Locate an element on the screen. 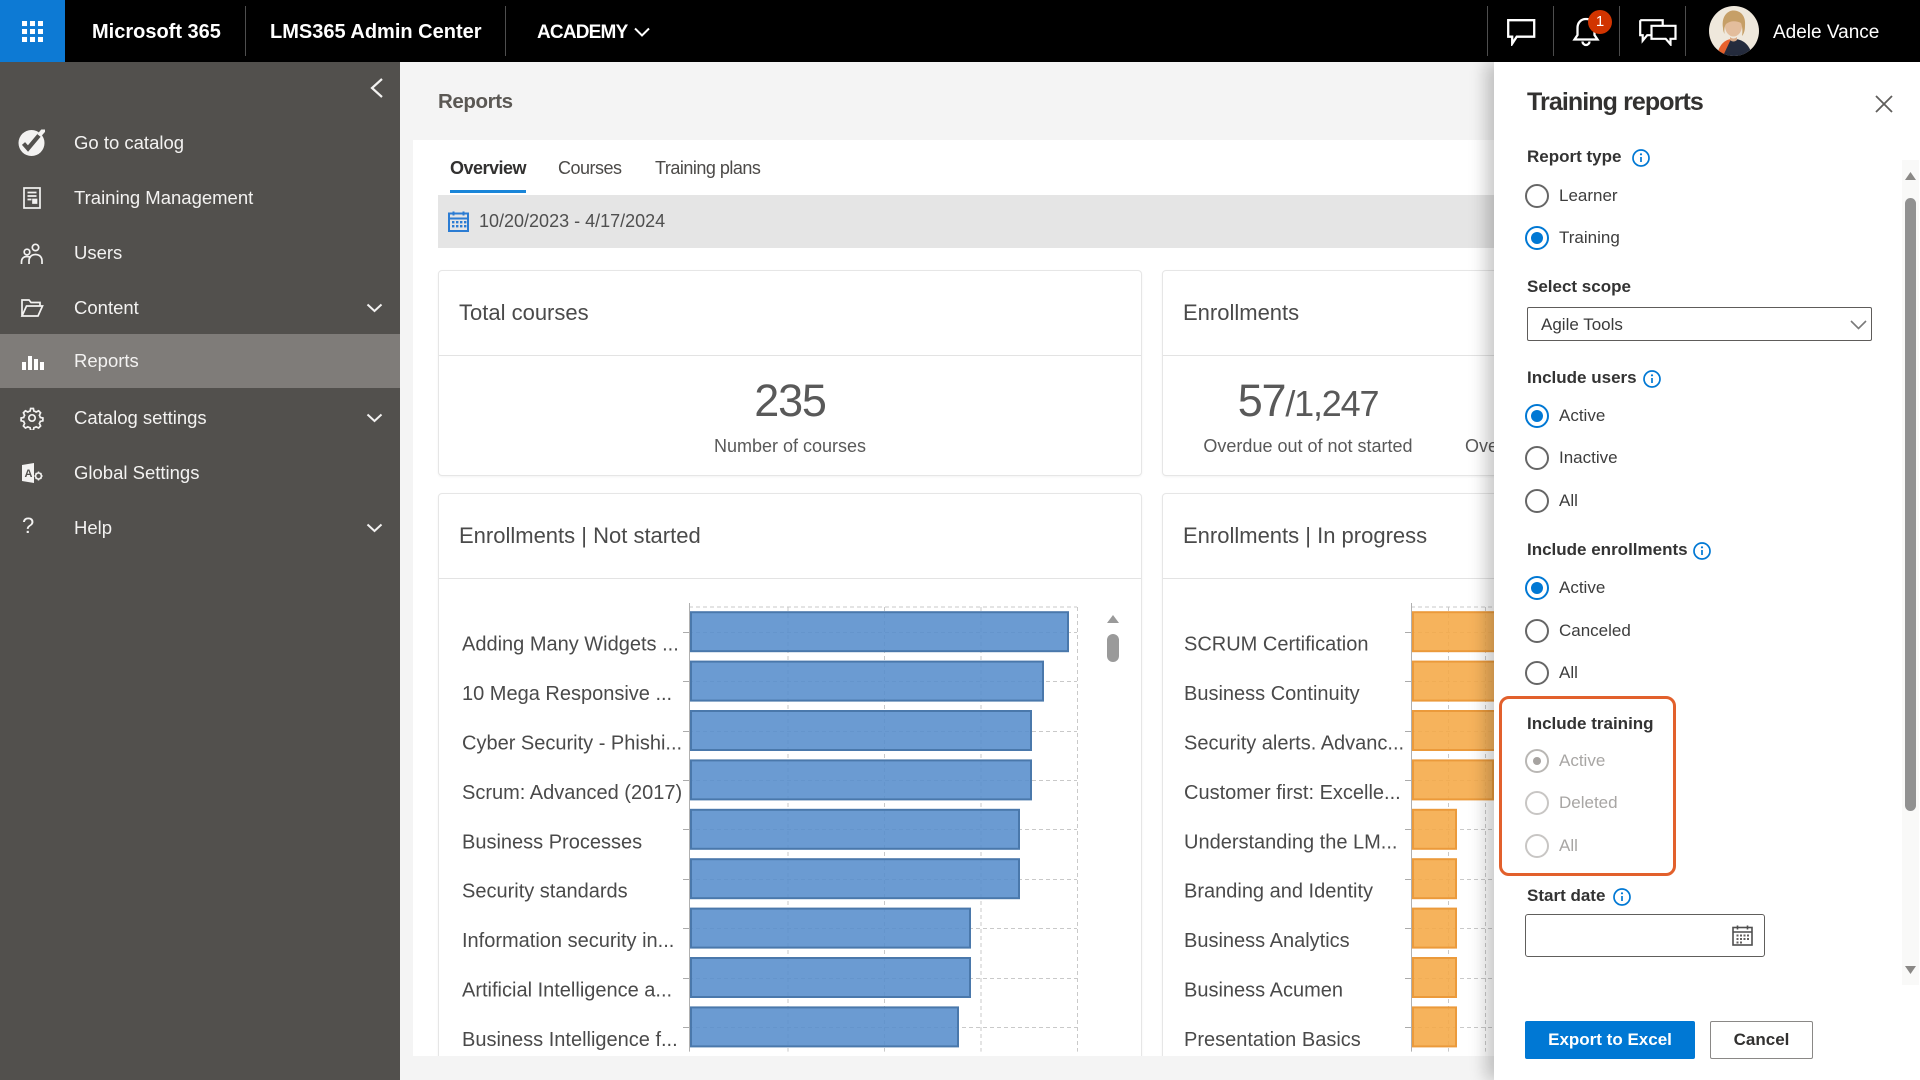 The height and width of the screenshot is (1080, 1920). svg-text: Business Analytics is located at coordinates (1267, 941).